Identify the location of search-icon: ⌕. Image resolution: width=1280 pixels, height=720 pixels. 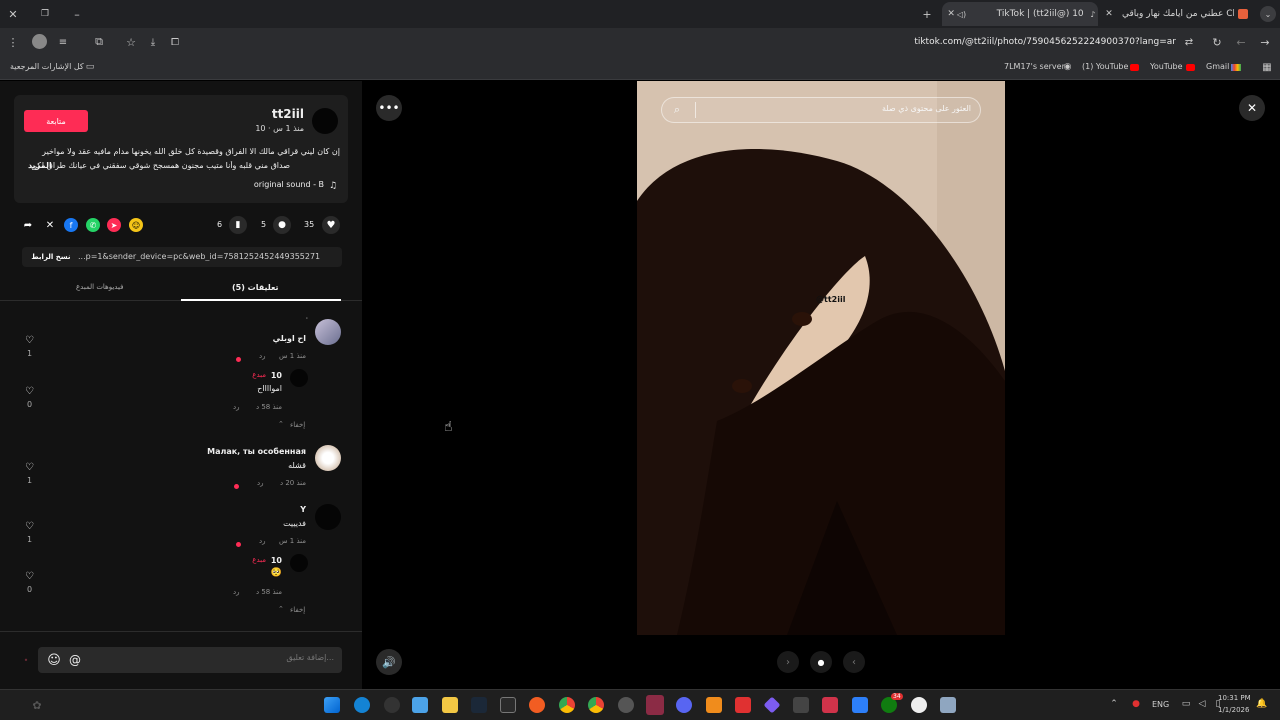
(677, 110).